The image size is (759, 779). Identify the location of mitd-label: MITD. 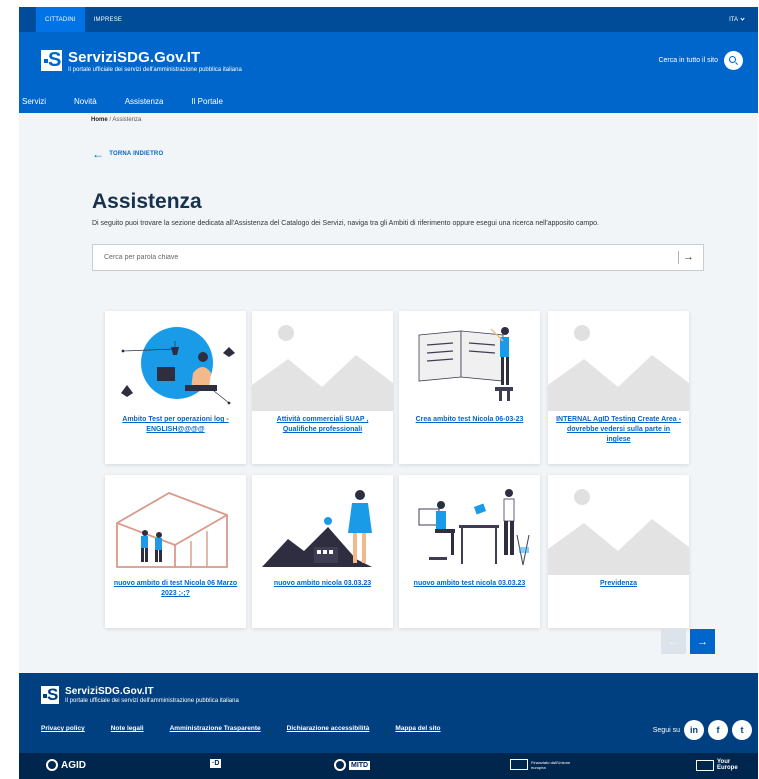
(360, 765).